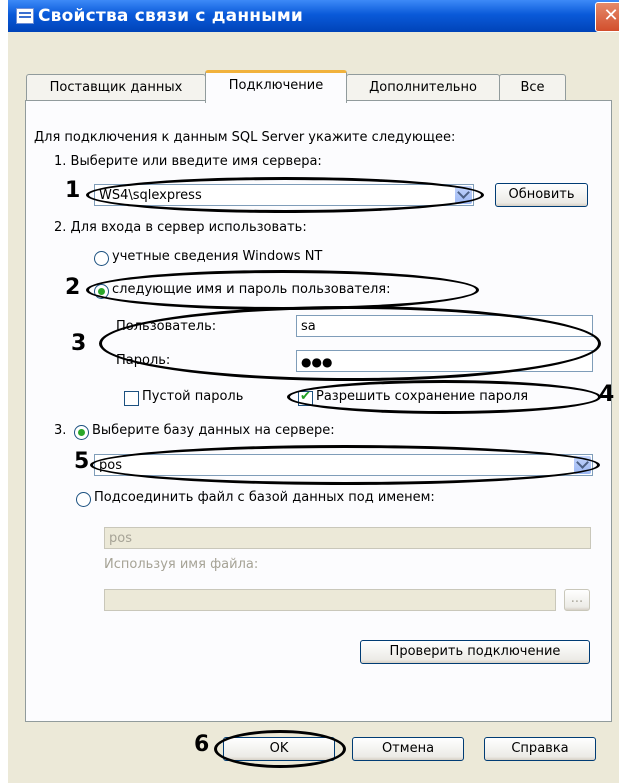 The width and height of the screenshot is (619, 783). Describe the element at coordinates (83, 499) in the screenshot. I see `radio-attach-file` at that location.